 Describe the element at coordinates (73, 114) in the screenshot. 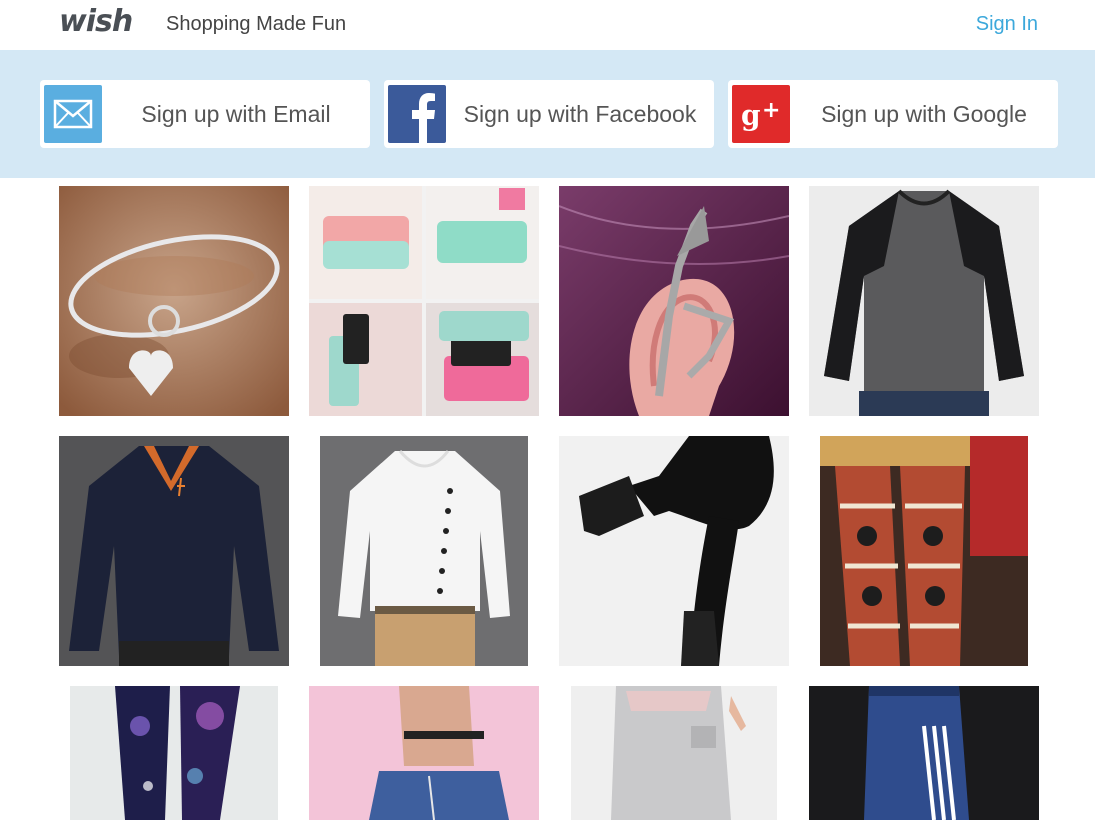

I see `envelope-icon` at that location.